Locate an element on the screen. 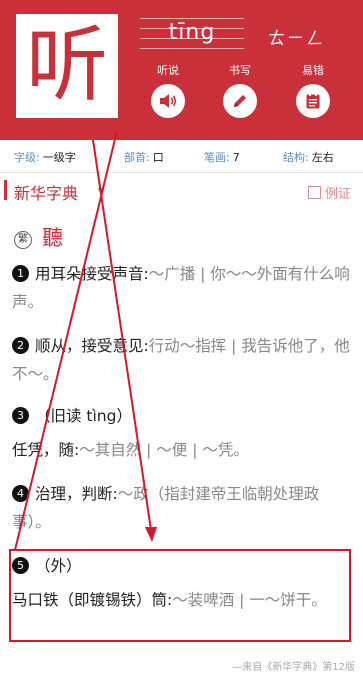 This screenshot has width=363, height=679. number-badge: 4 is located at coordinates (20, 493).